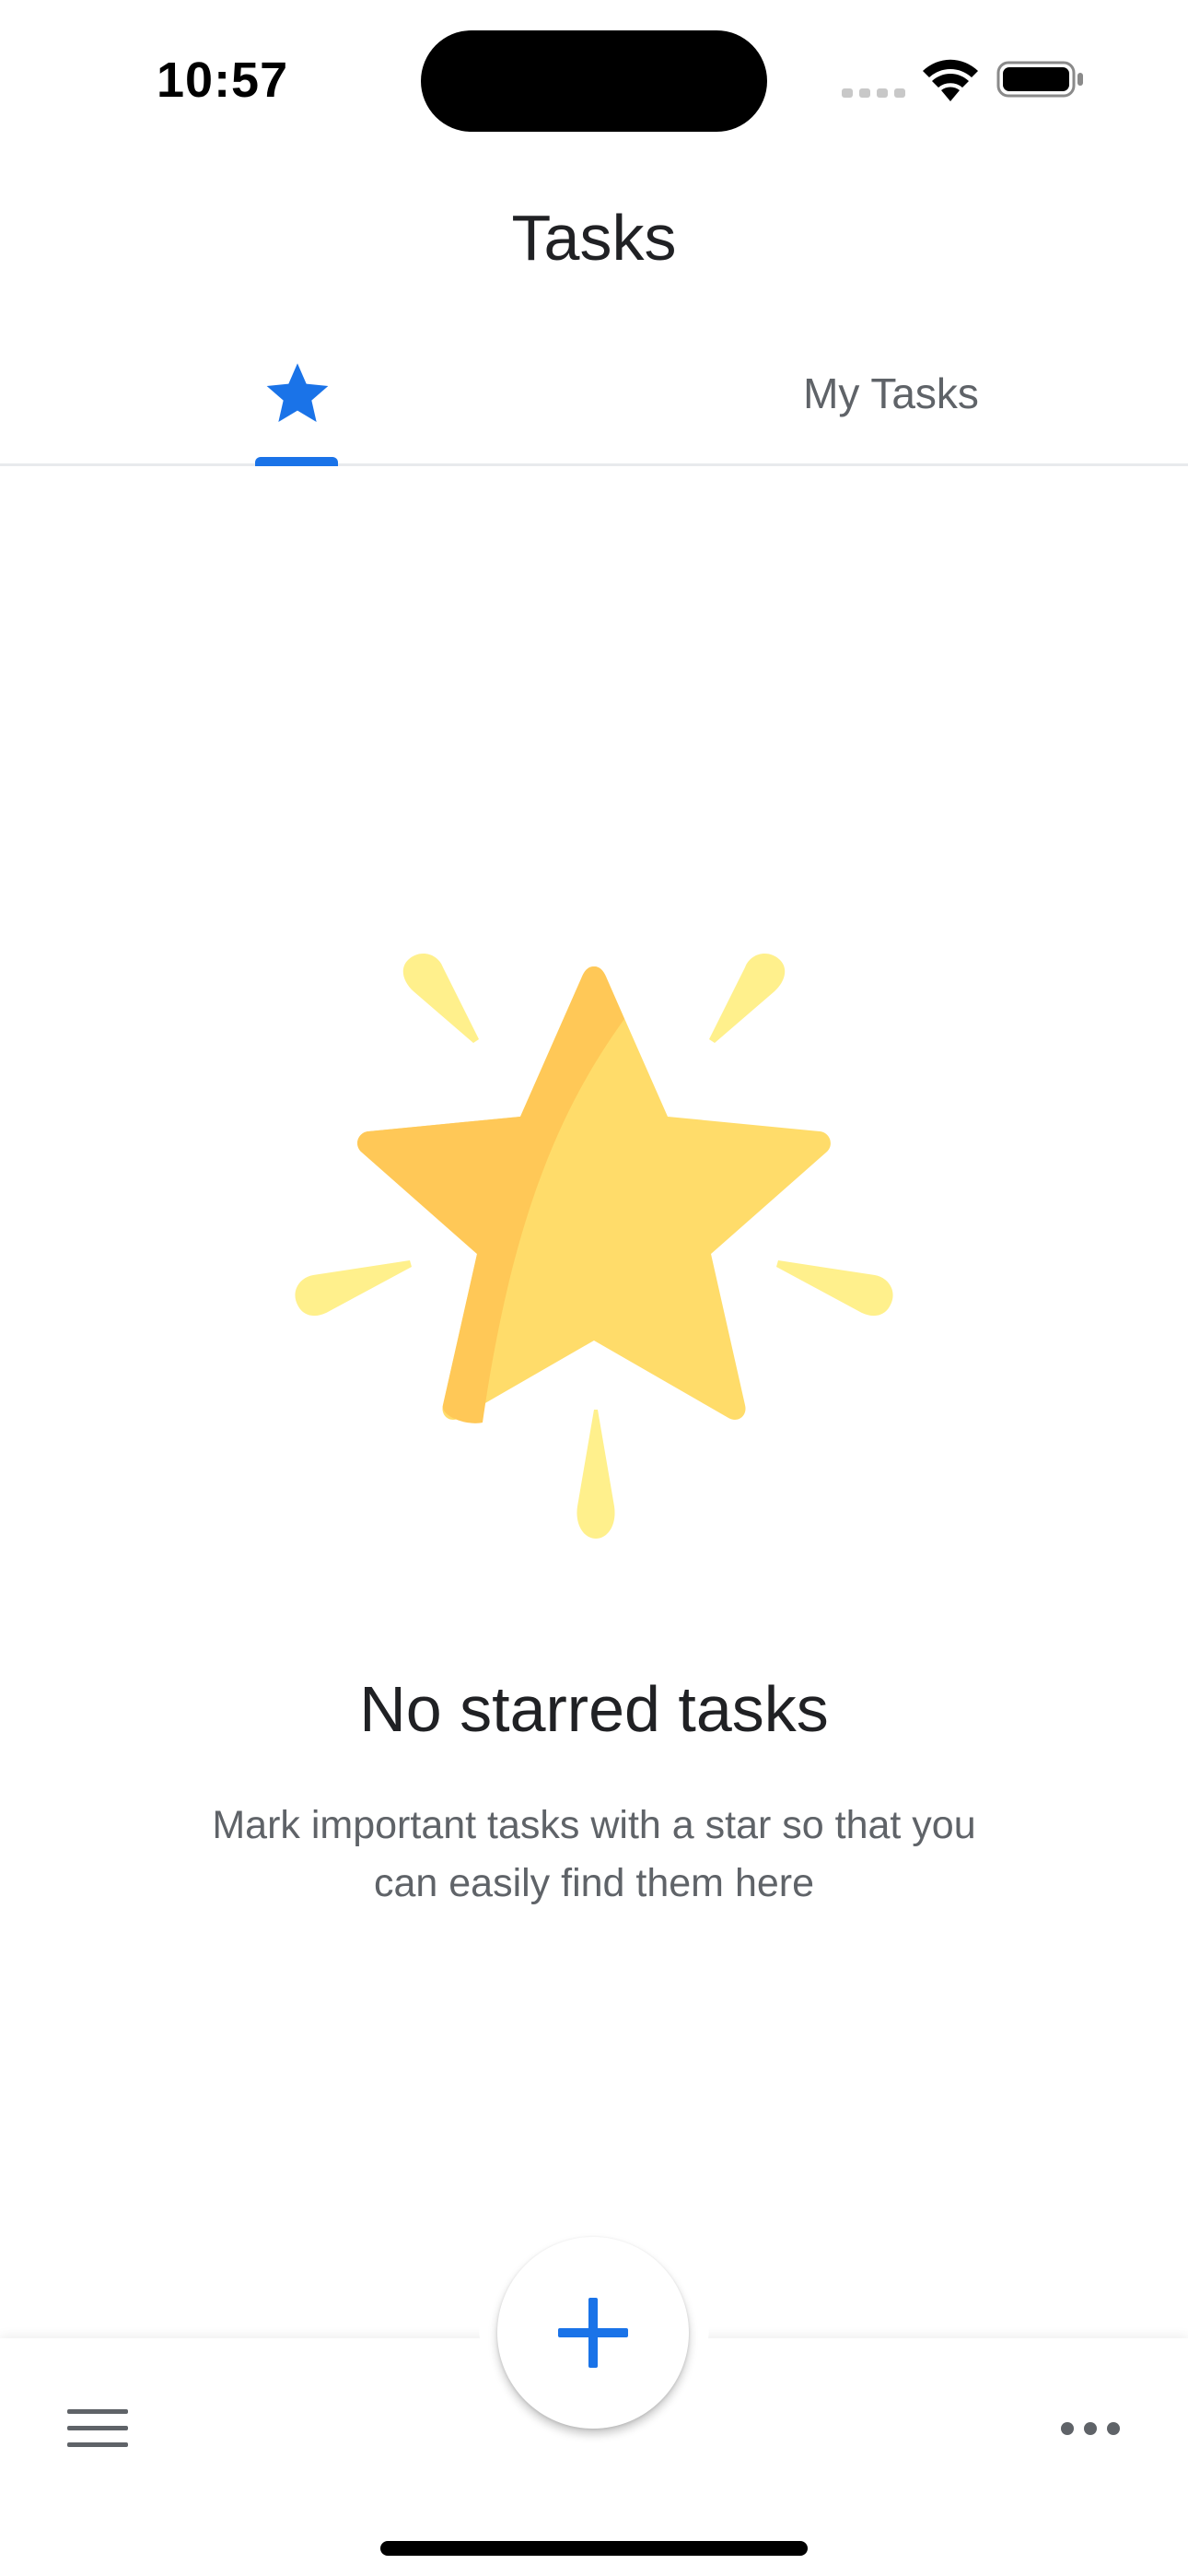 This screenshot has width=1188, height=2576. Describe the element at coordinates (594, 238) in the screenshot. I see `page-title: Tasks` at that location.